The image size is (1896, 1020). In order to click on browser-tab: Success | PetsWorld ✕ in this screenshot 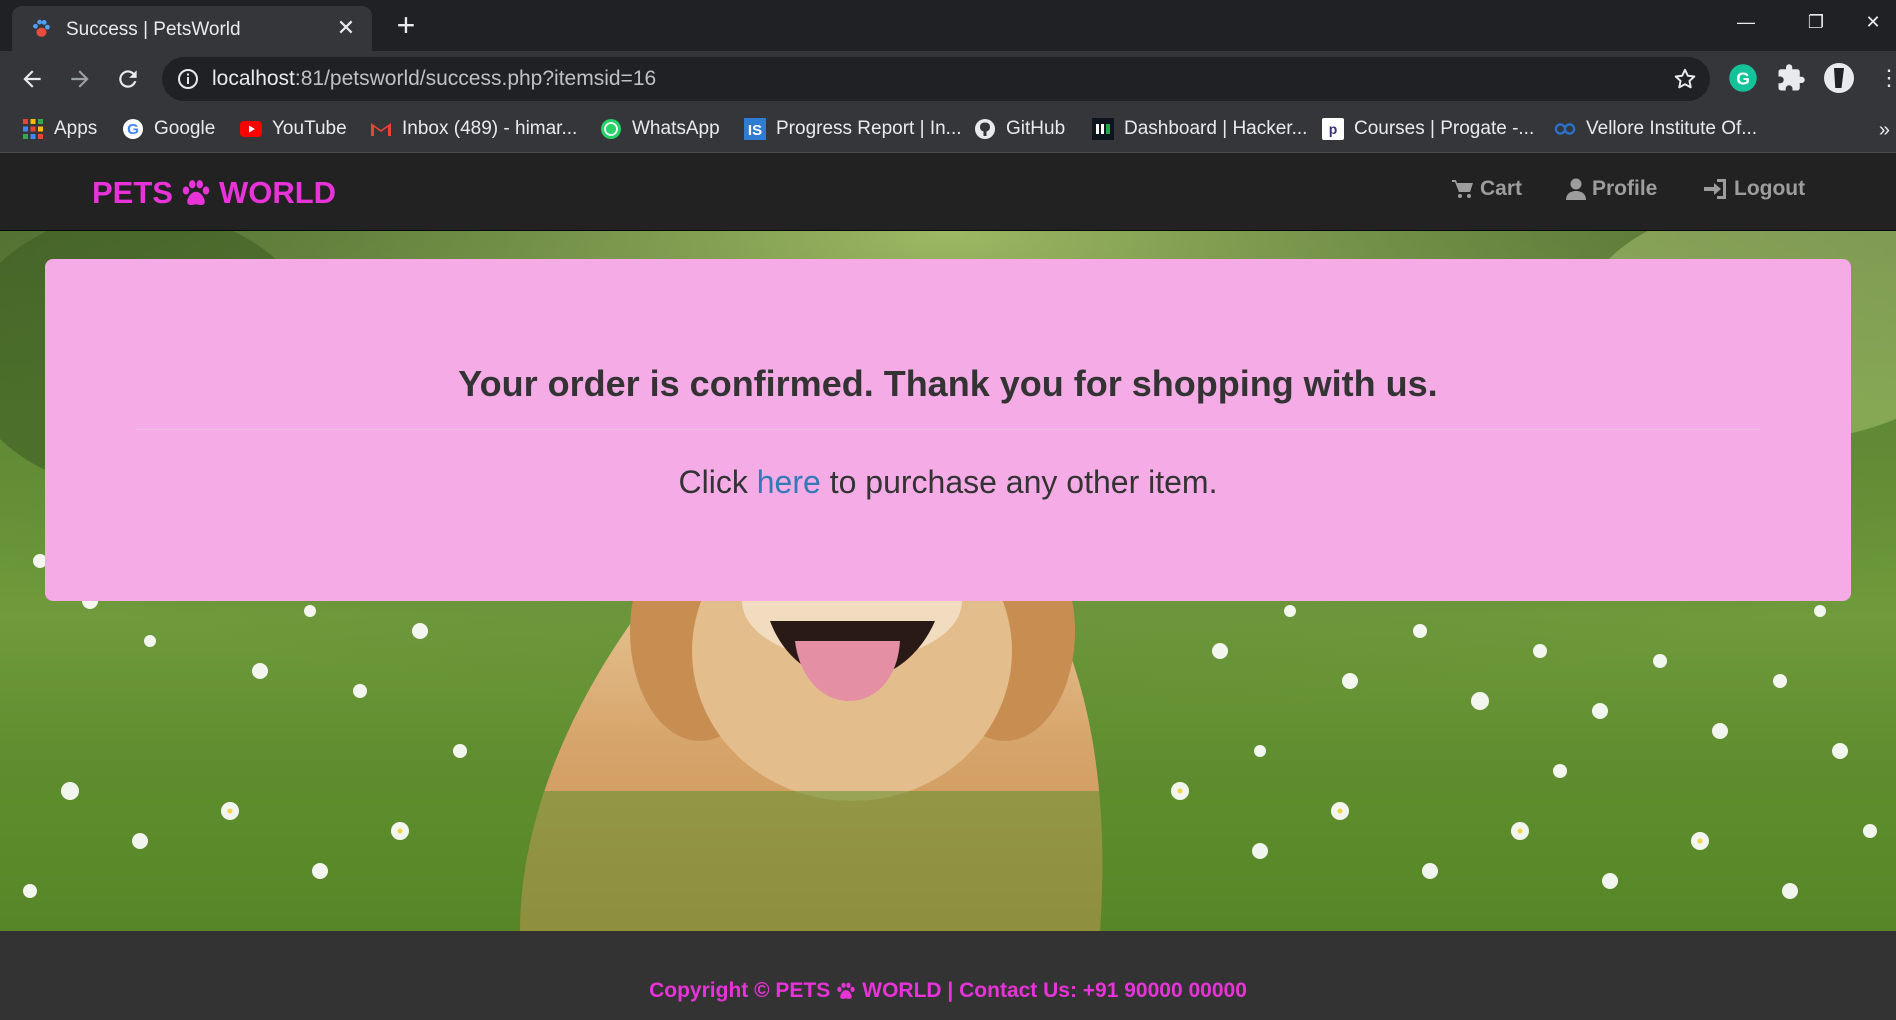, I will do `click(192, 28)`.